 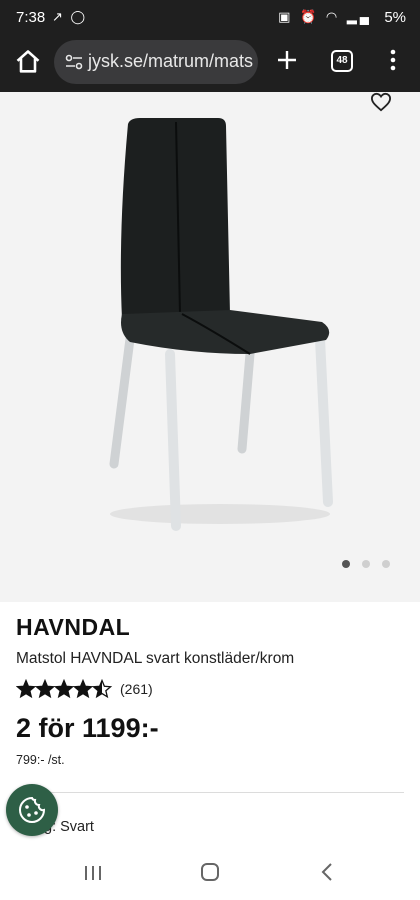 What do you see at coordinates (327, 872) in the screenshot?
I see `back-nav-icon` at bounding box center [327, 872].